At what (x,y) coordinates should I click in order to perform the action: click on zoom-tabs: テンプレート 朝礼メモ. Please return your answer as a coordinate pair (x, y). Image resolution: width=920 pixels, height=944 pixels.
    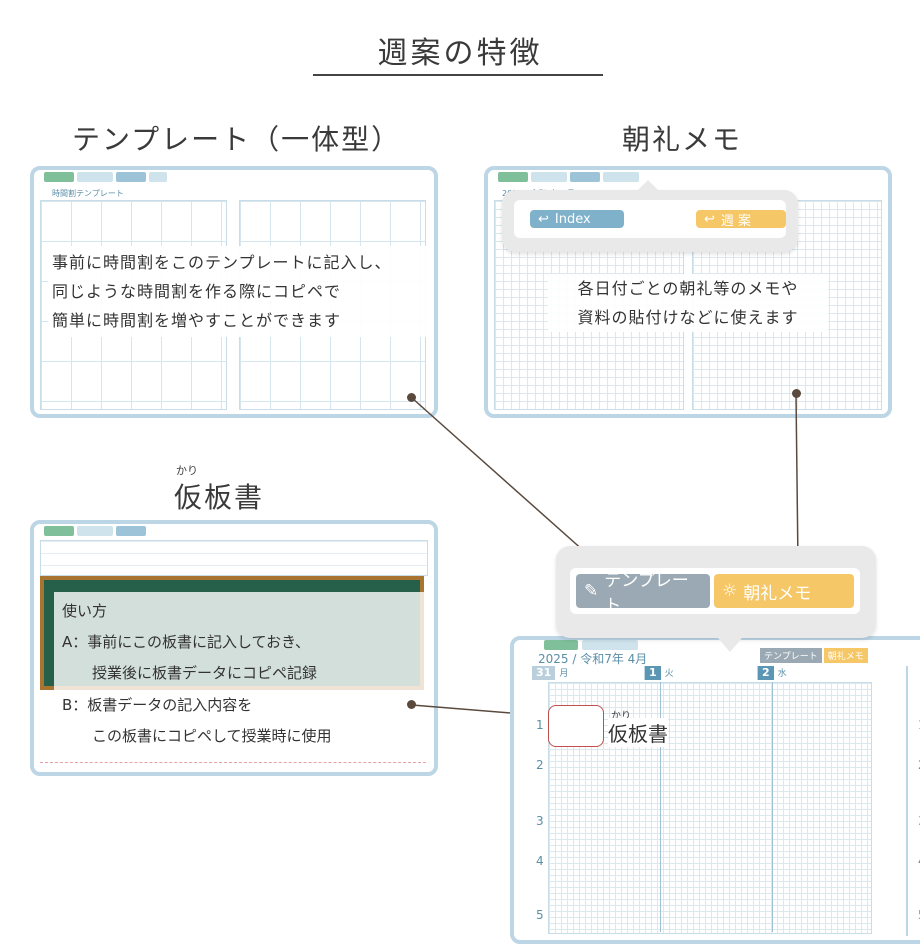
    Looking at the image, I should click on (814, 655).